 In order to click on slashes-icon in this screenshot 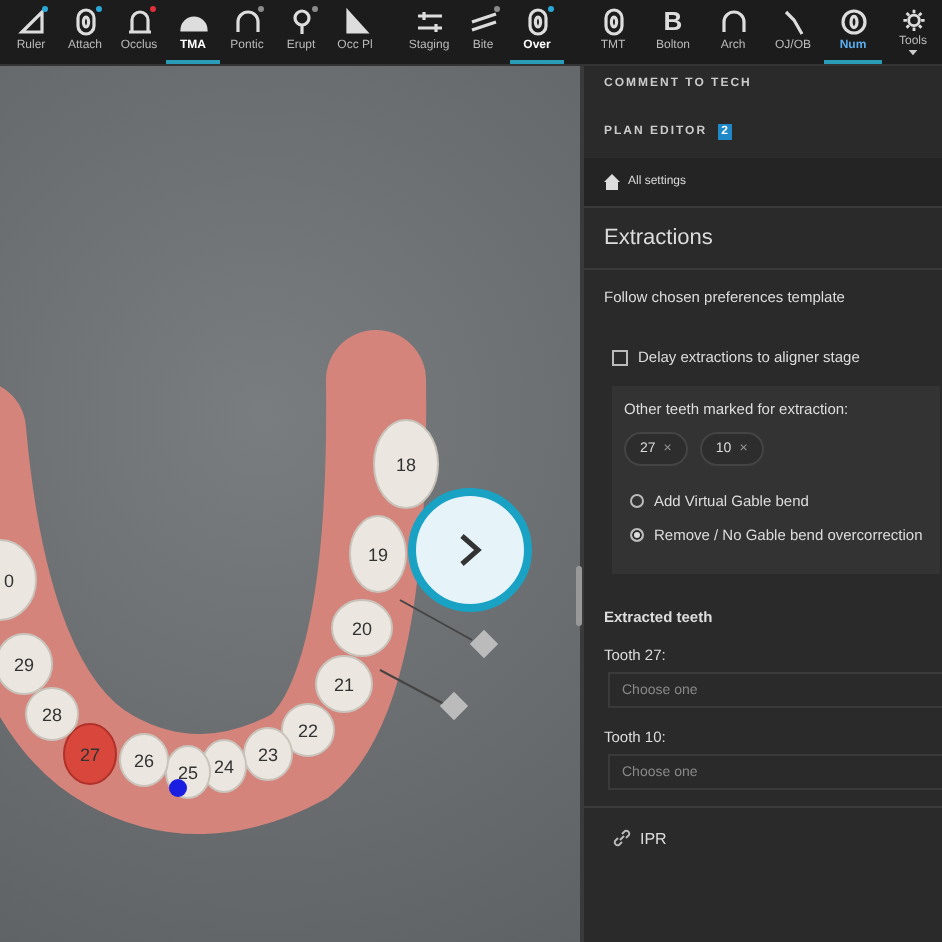, I will do `click(483, 22)`.